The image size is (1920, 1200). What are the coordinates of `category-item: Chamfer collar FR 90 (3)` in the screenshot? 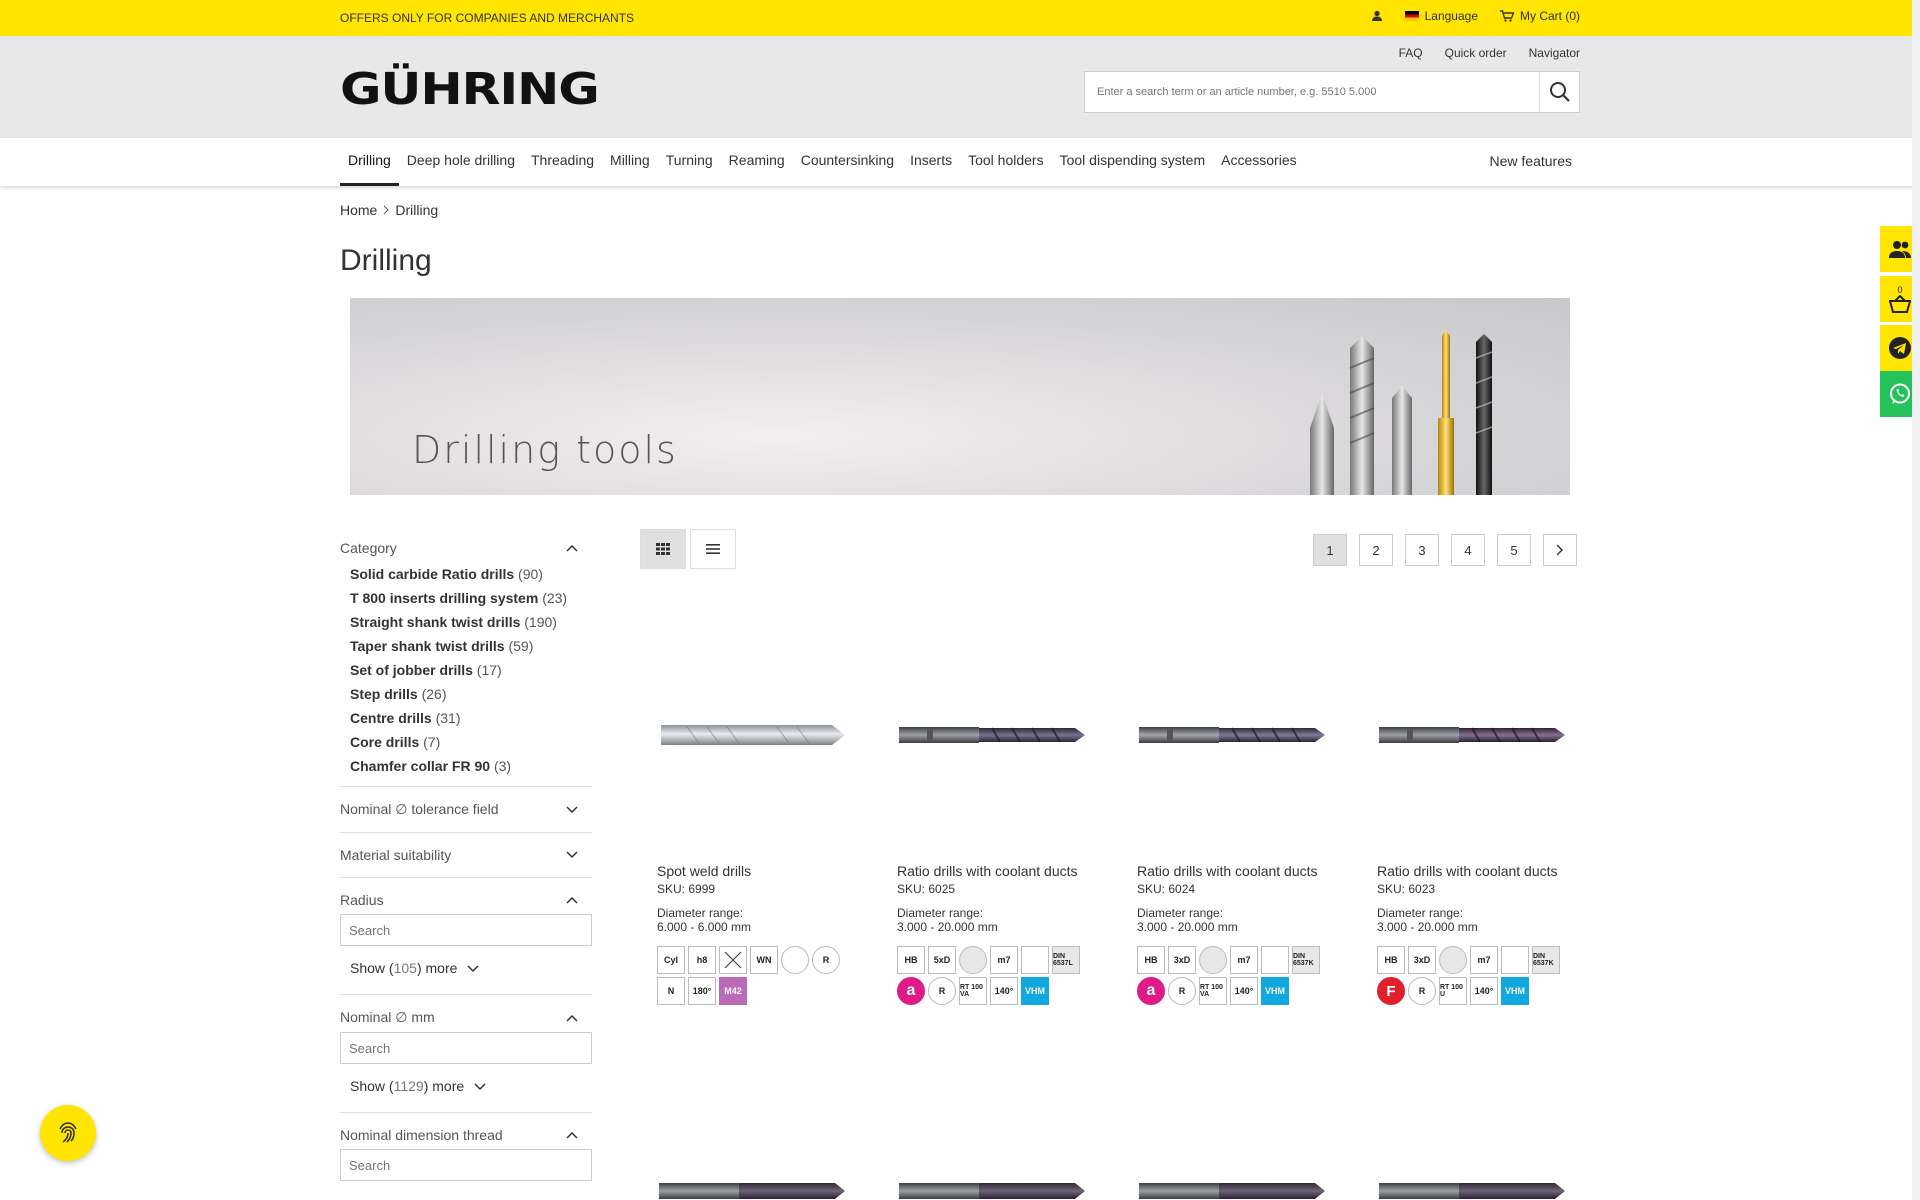 It's located at (471, 766).